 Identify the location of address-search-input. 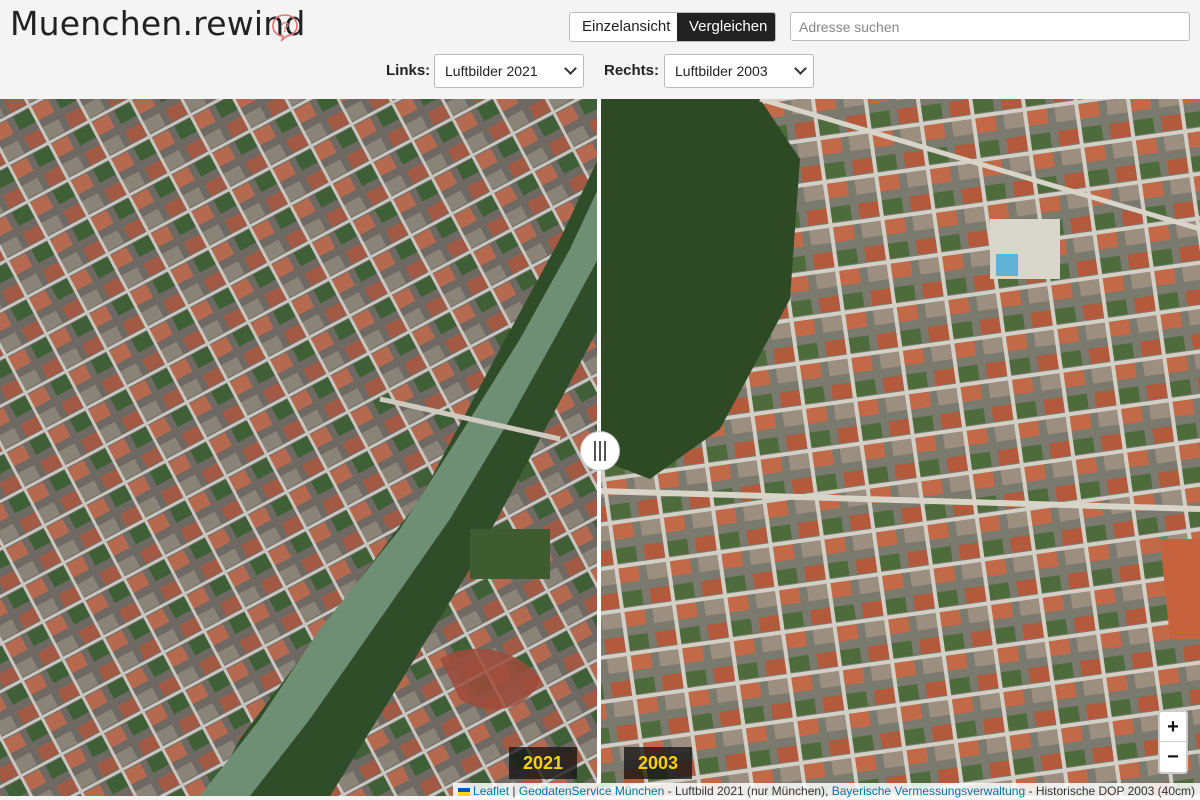
(990, 26).